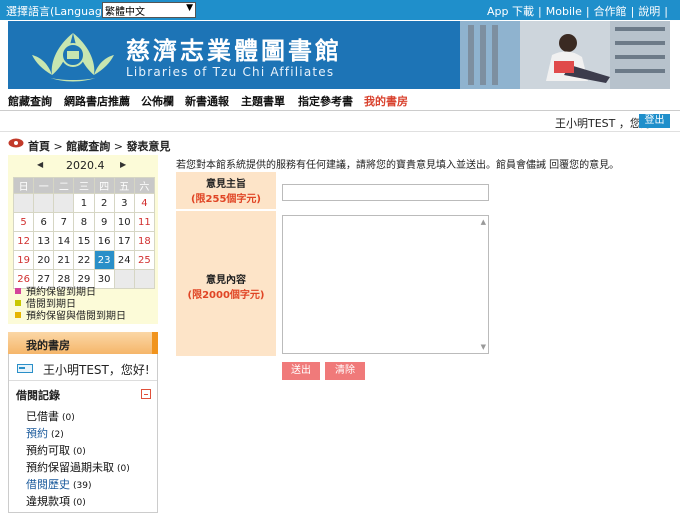 The height and width of the screenshot is (513, 680). Describe the element at coordinates (124, 222) in the screenshot. I see `calendar-day: 10` at that location.